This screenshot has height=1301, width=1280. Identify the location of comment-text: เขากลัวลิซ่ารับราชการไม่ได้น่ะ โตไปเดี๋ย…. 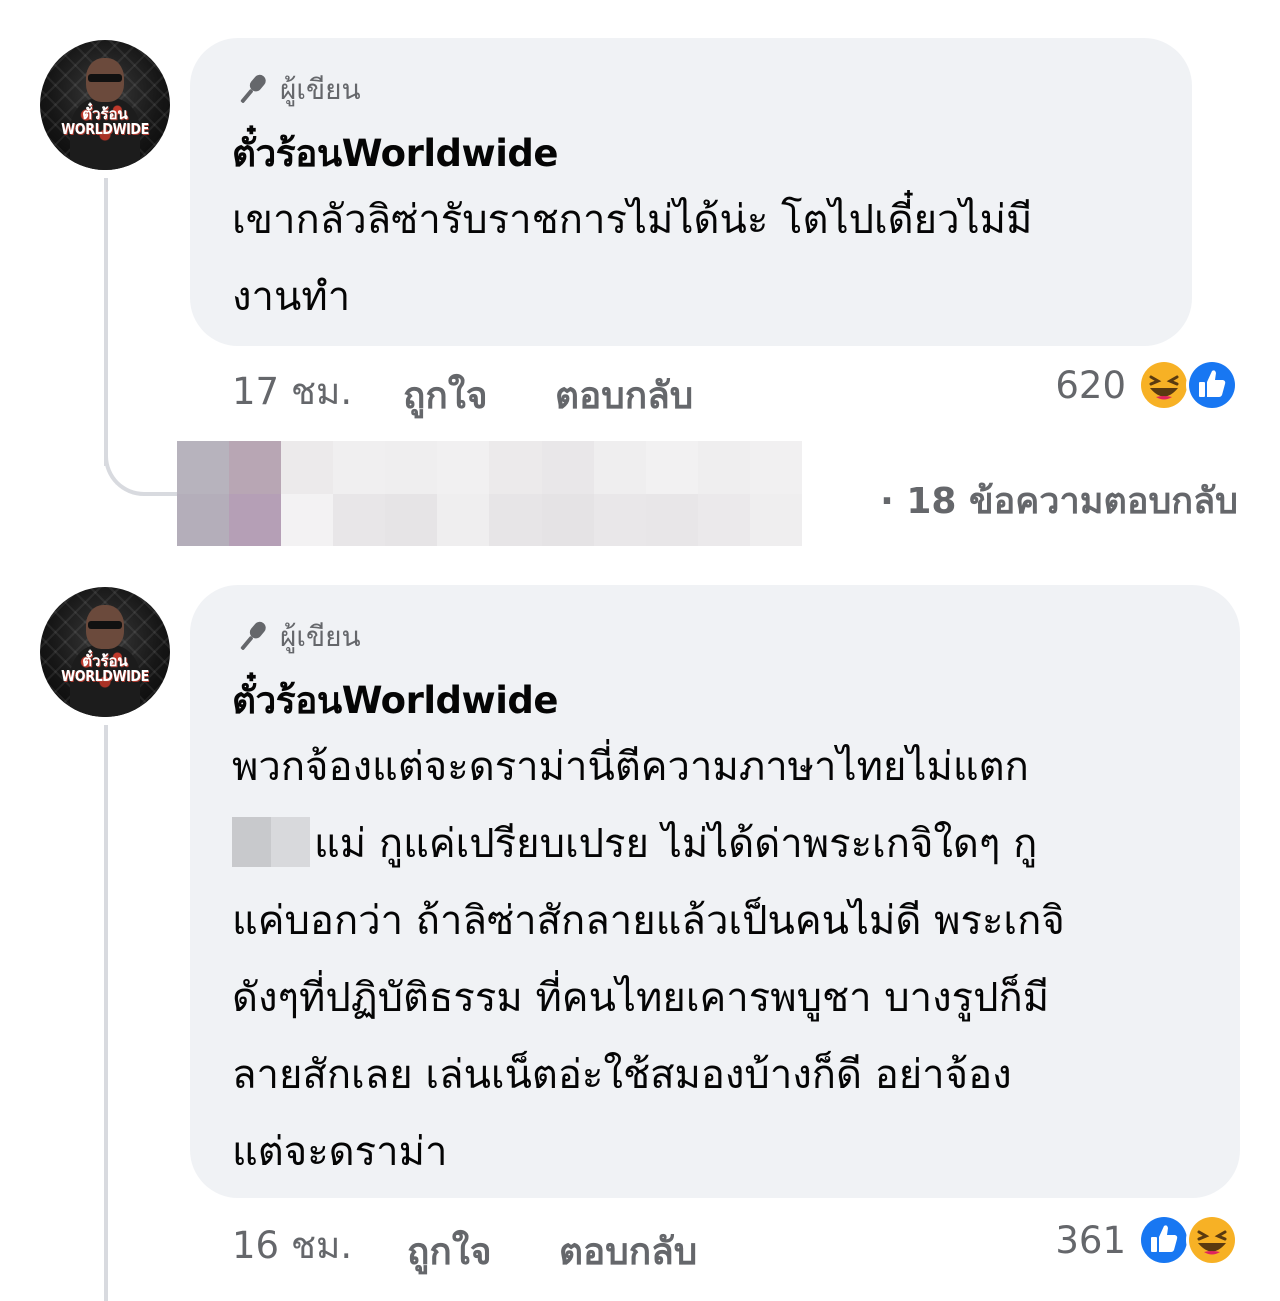
(632, 259).